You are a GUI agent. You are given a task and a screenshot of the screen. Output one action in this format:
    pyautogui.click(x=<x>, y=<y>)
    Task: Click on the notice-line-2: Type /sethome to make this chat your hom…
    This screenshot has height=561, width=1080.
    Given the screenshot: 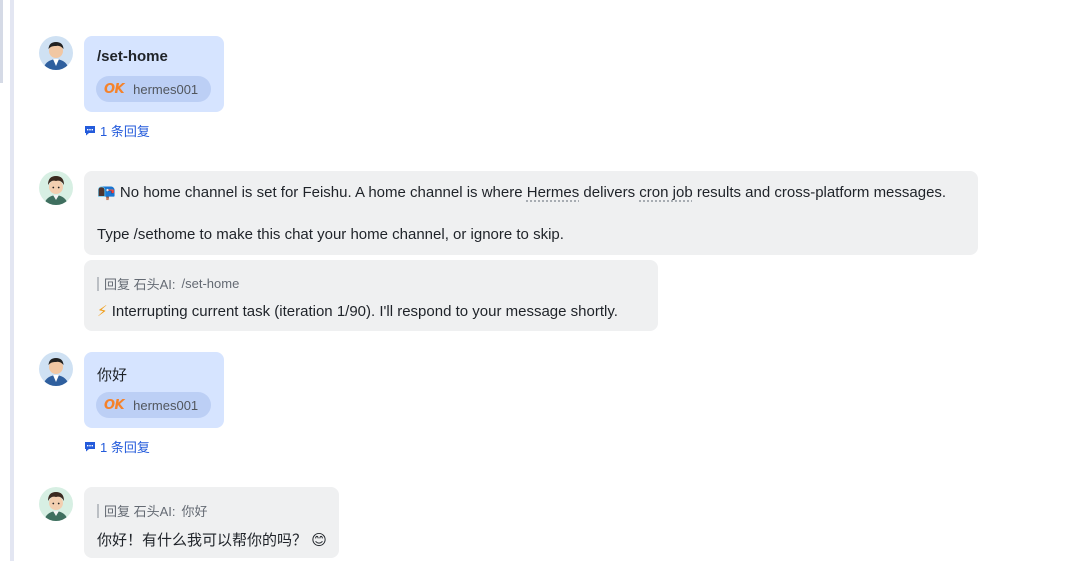 What is the action you would take?
    pyautogui.click(x=330, y=234)
    